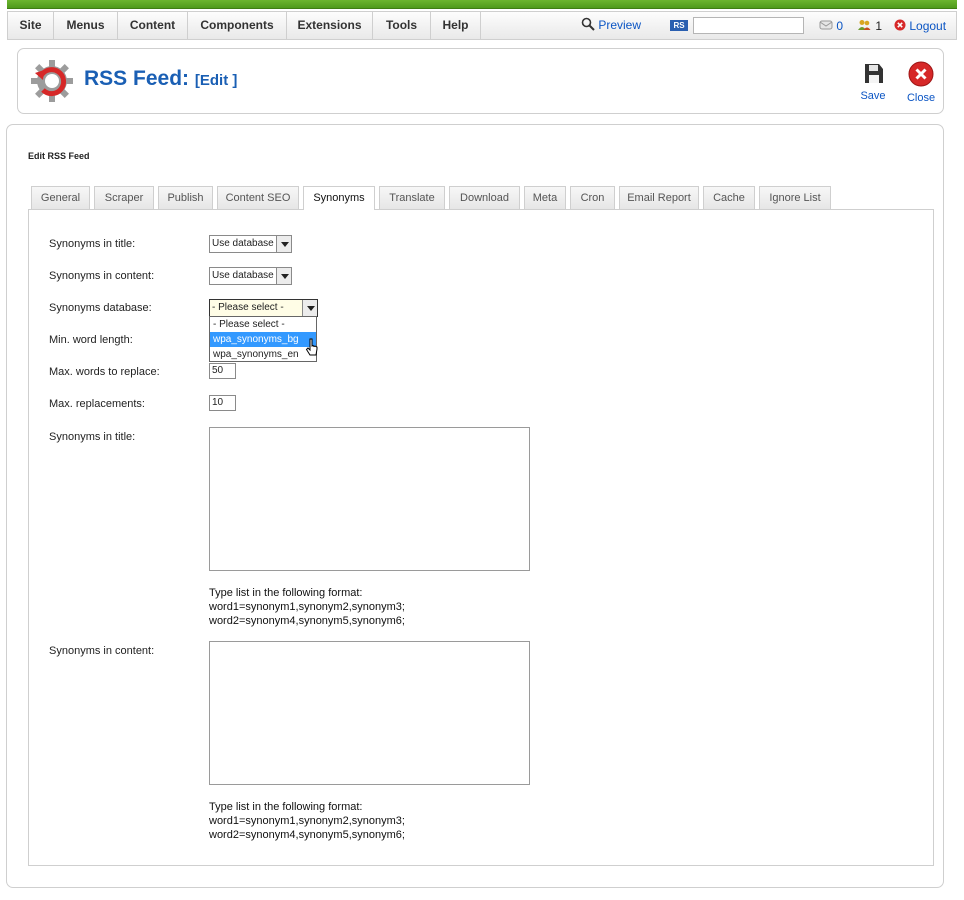  What do you see at coordinates (52, 81) in the screenshot?
I see `gear-refresh-icon` at bounding box center [52, 81].